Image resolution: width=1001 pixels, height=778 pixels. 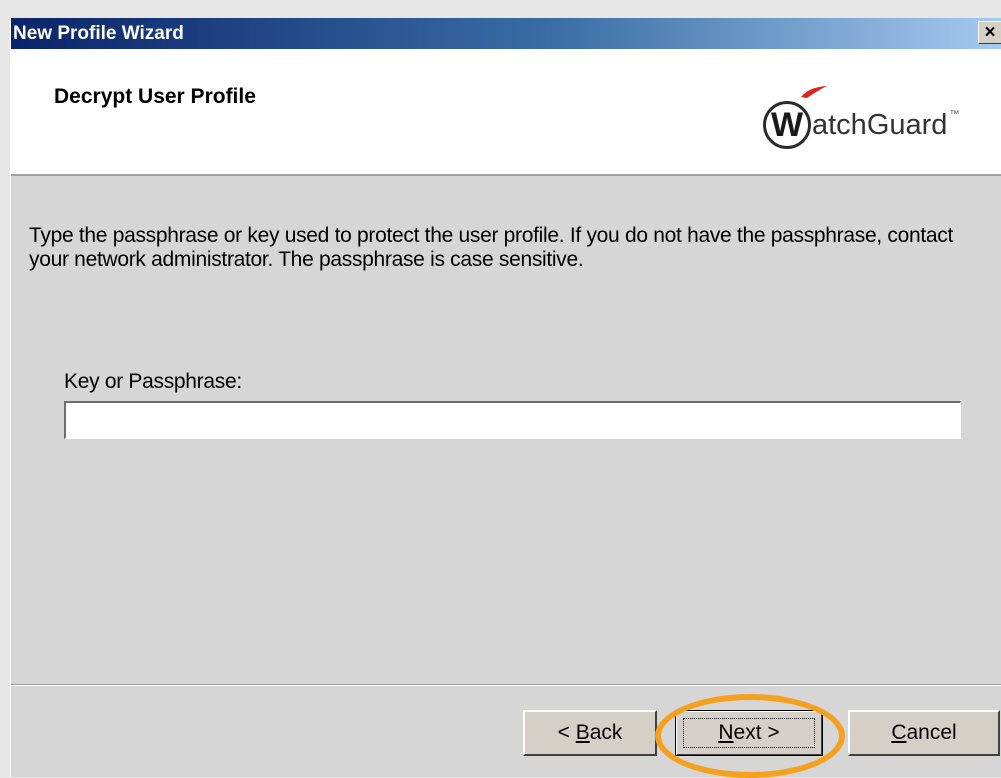 I want to click on logo-swoosh-icon, so click(x=814, y=92).